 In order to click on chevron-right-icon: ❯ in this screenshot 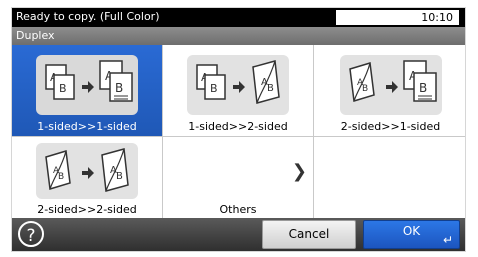, I will do `click(299, 171)`.